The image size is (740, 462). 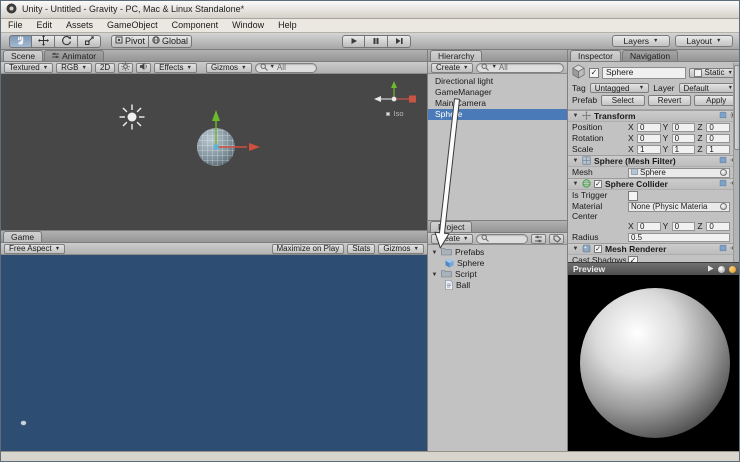 I want to click on layout-dropdown: Layout ▼, so click(x=704, y=41).